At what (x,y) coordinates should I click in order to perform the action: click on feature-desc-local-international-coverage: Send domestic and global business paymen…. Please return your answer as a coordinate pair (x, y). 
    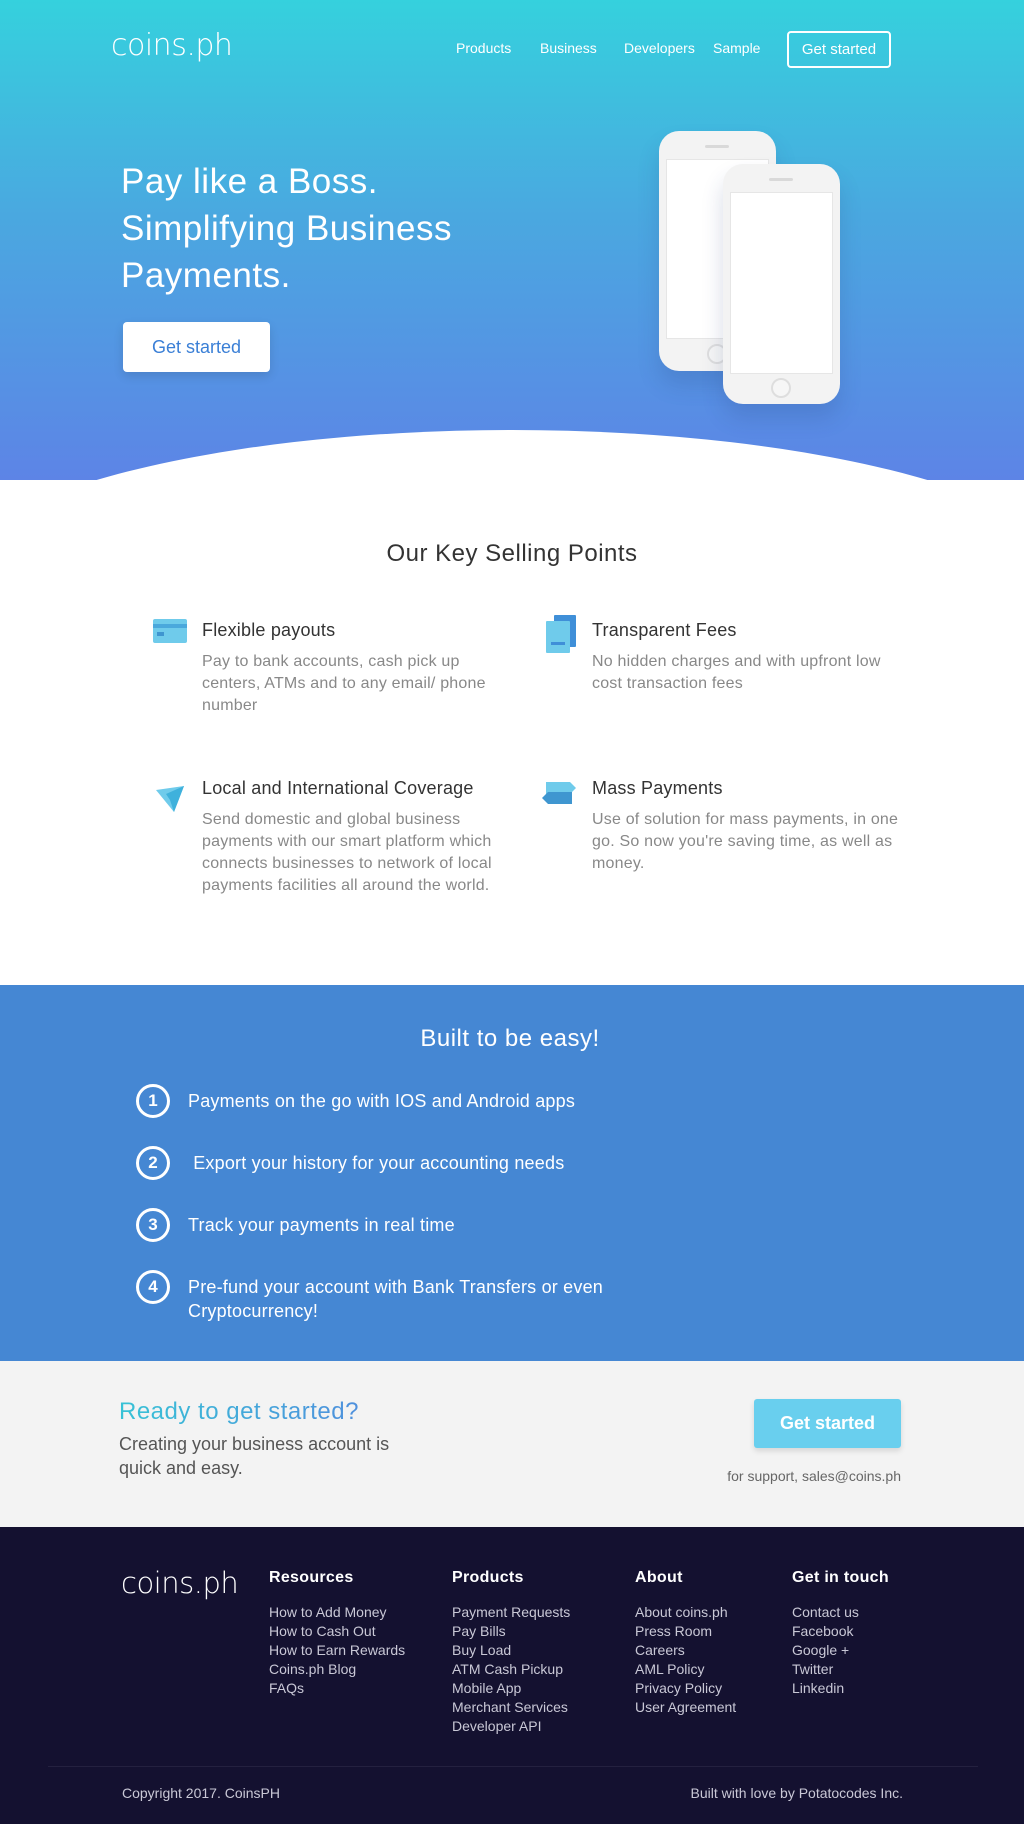
    Looking at the image, I should click on (347, 852).